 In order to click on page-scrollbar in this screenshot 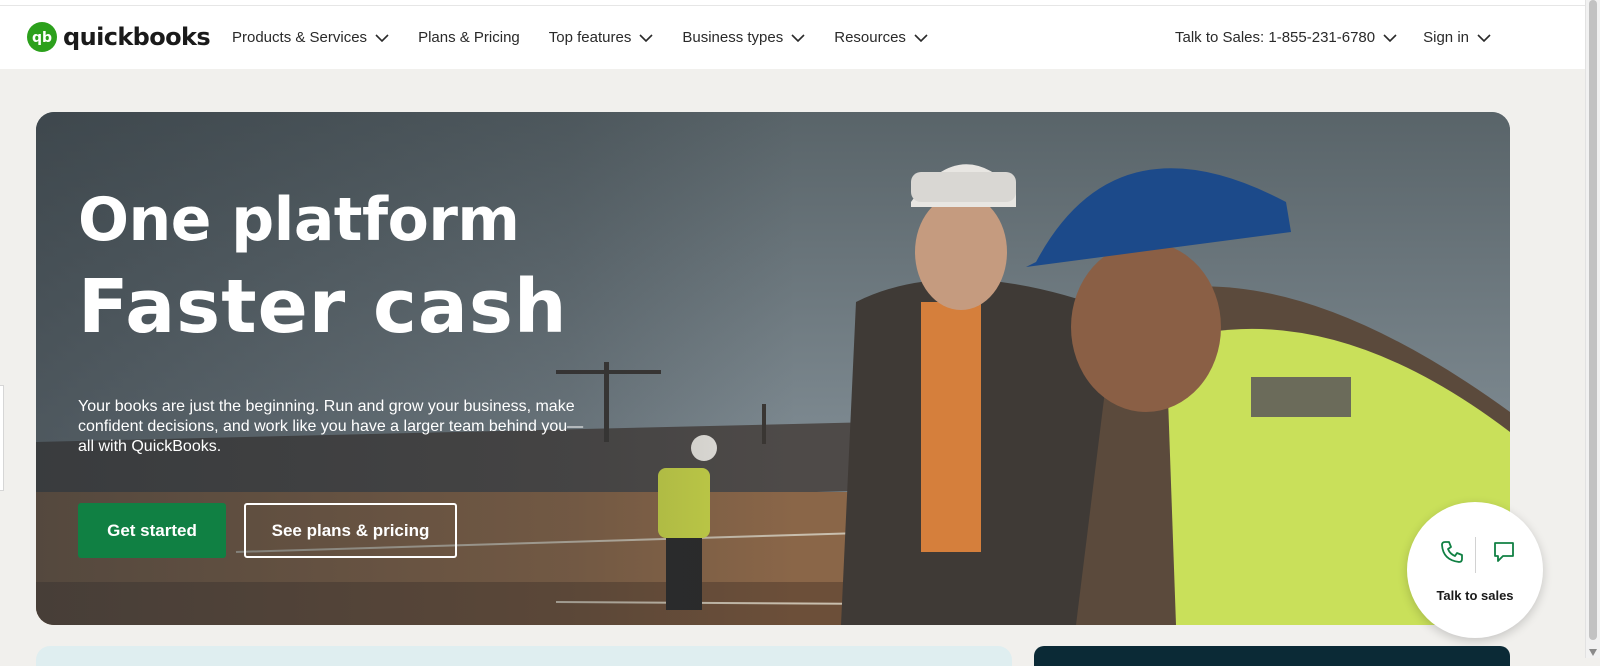, I will do `click(1592, 329)`.